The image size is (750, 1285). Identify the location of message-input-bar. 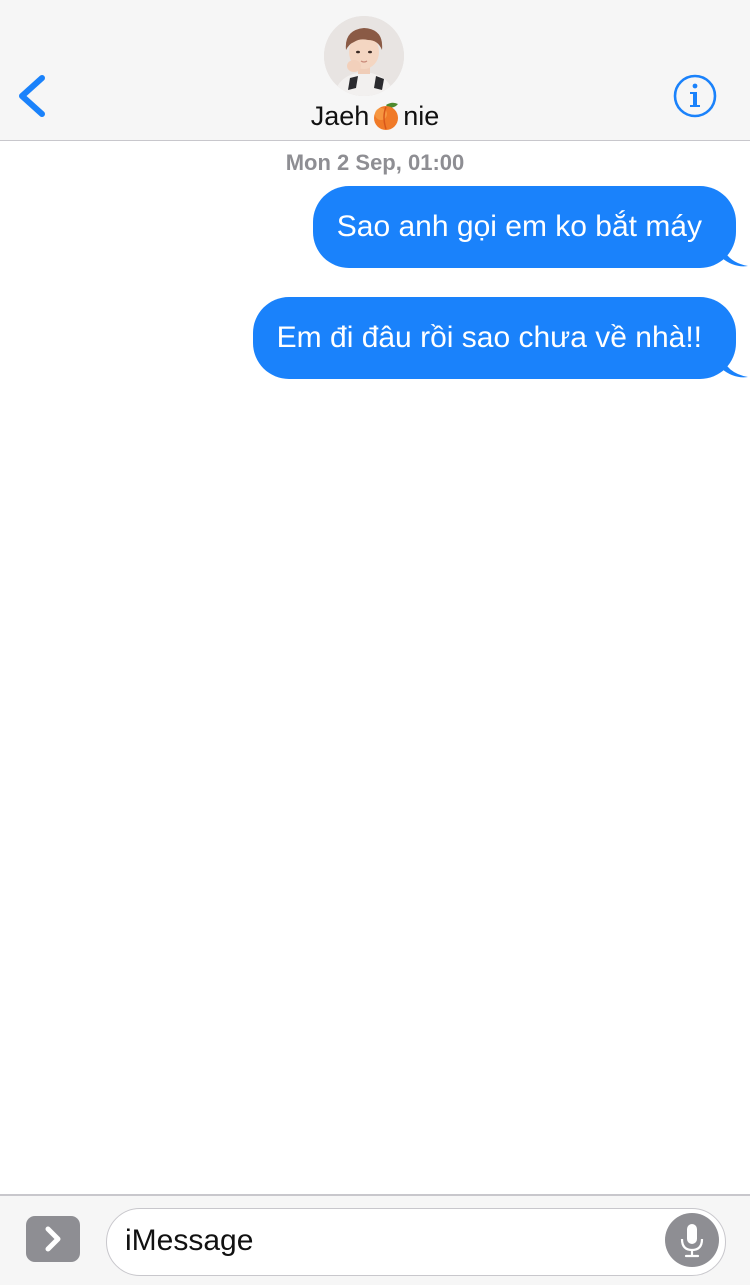
(375, 1239).